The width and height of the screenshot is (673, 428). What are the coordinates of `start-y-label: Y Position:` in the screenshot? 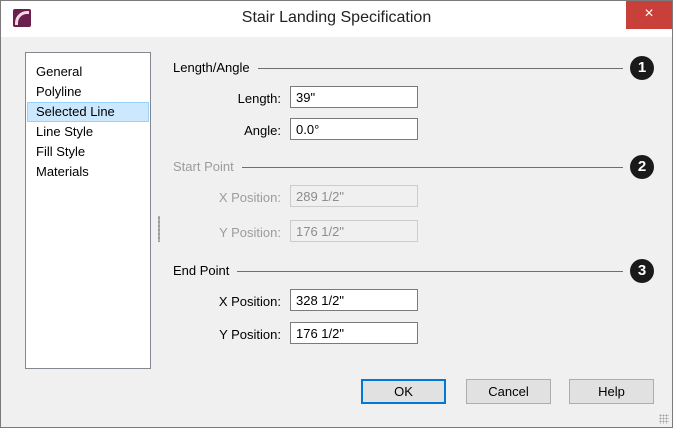 It's located at (250, 232).